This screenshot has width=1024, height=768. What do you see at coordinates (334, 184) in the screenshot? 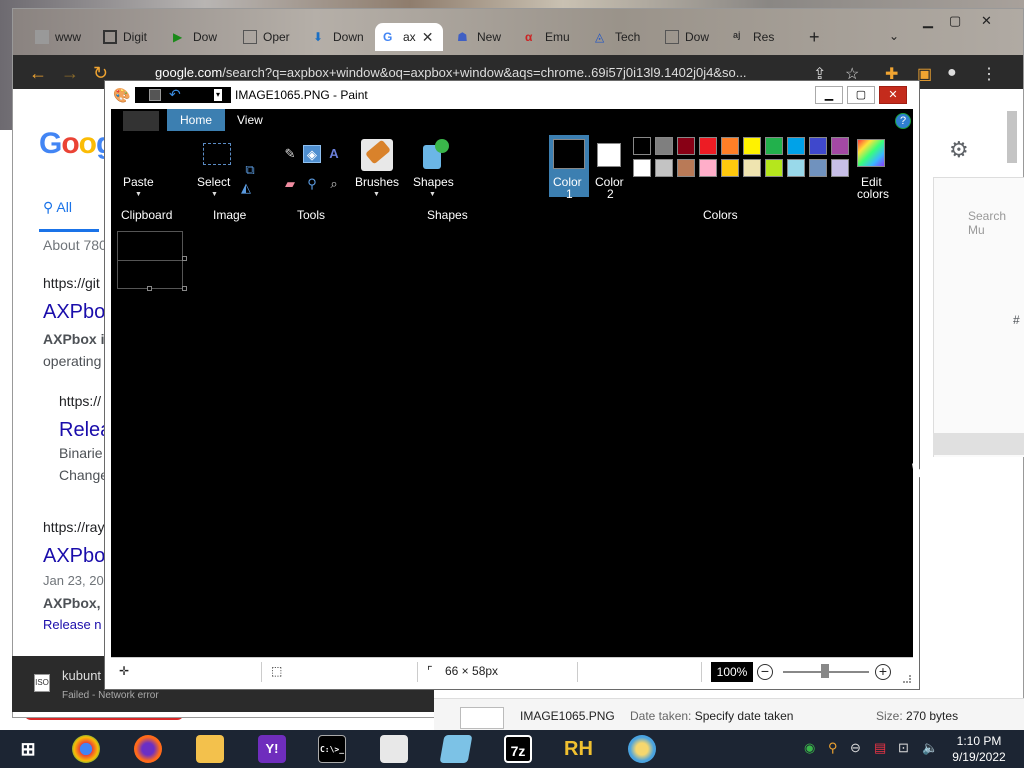
I see `magnifier-icon: ⌕` at bounding box center [334, 184].